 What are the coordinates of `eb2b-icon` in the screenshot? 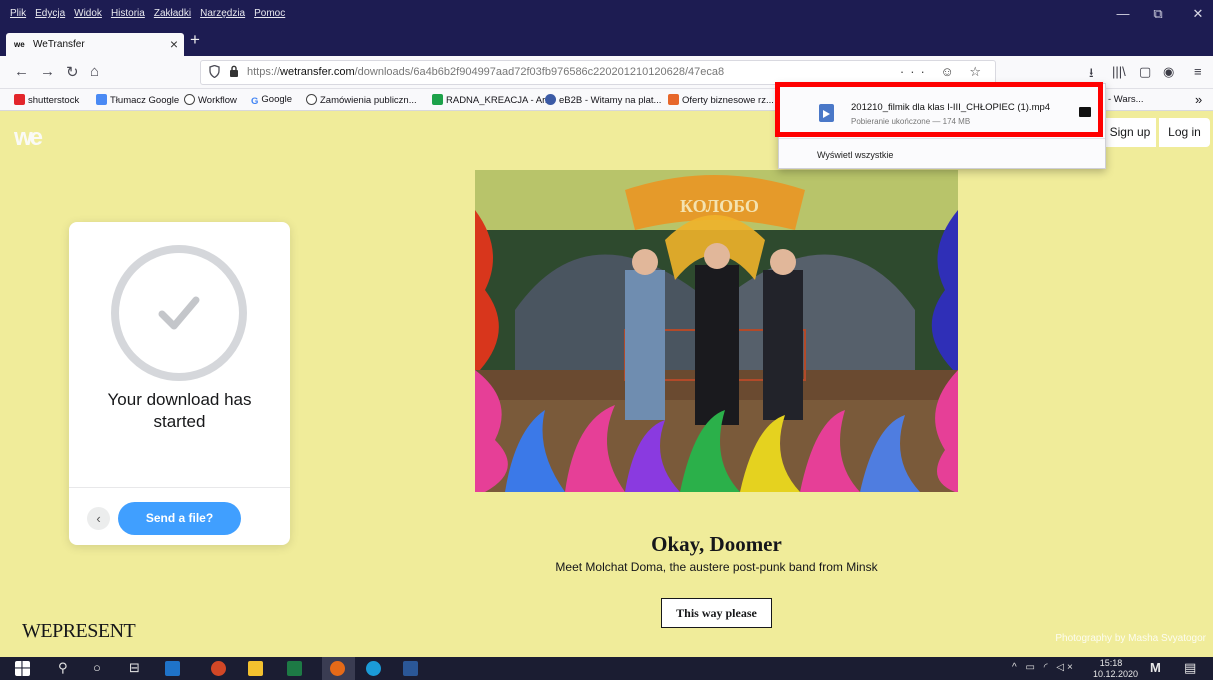 It's located at (550, 99).